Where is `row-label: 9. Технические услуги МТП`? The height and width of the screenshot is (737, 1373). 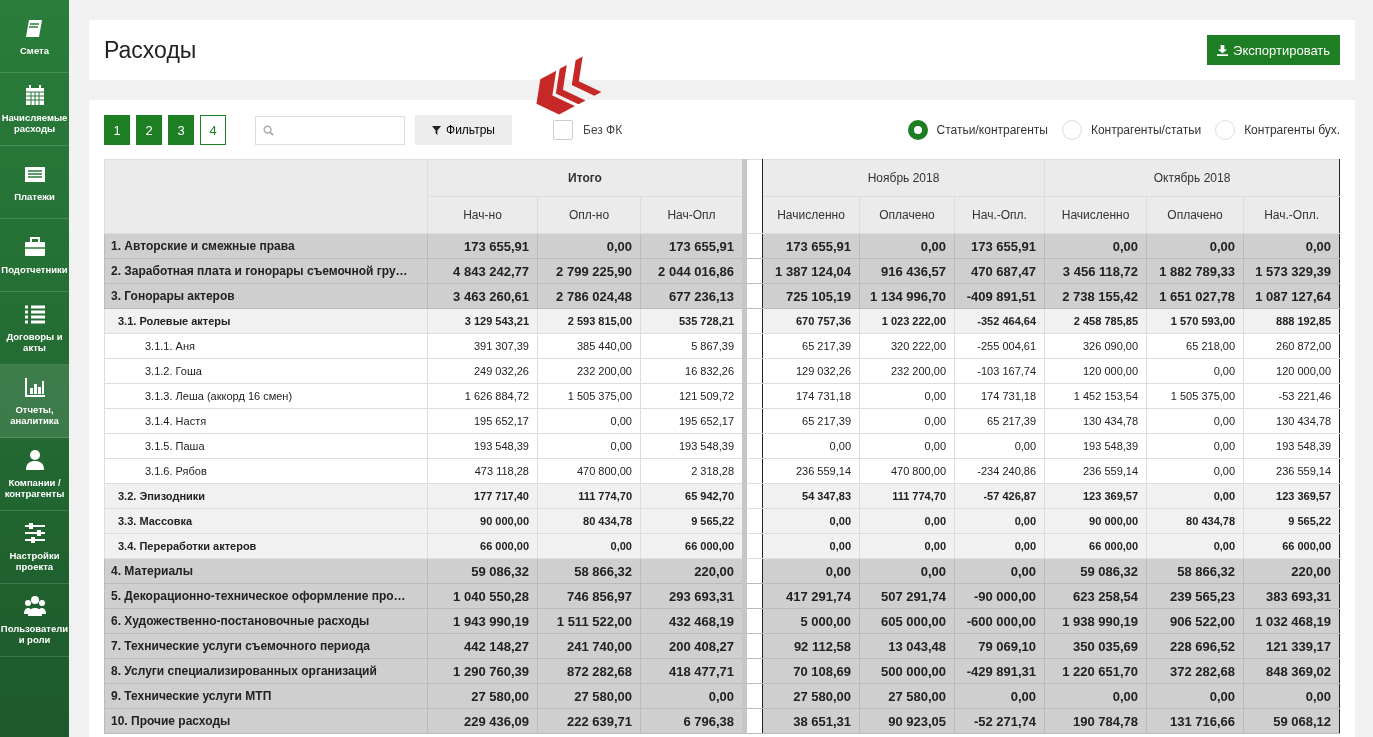 row-label: 9. Технические услуги МТП is located at coordinates (266, 696).